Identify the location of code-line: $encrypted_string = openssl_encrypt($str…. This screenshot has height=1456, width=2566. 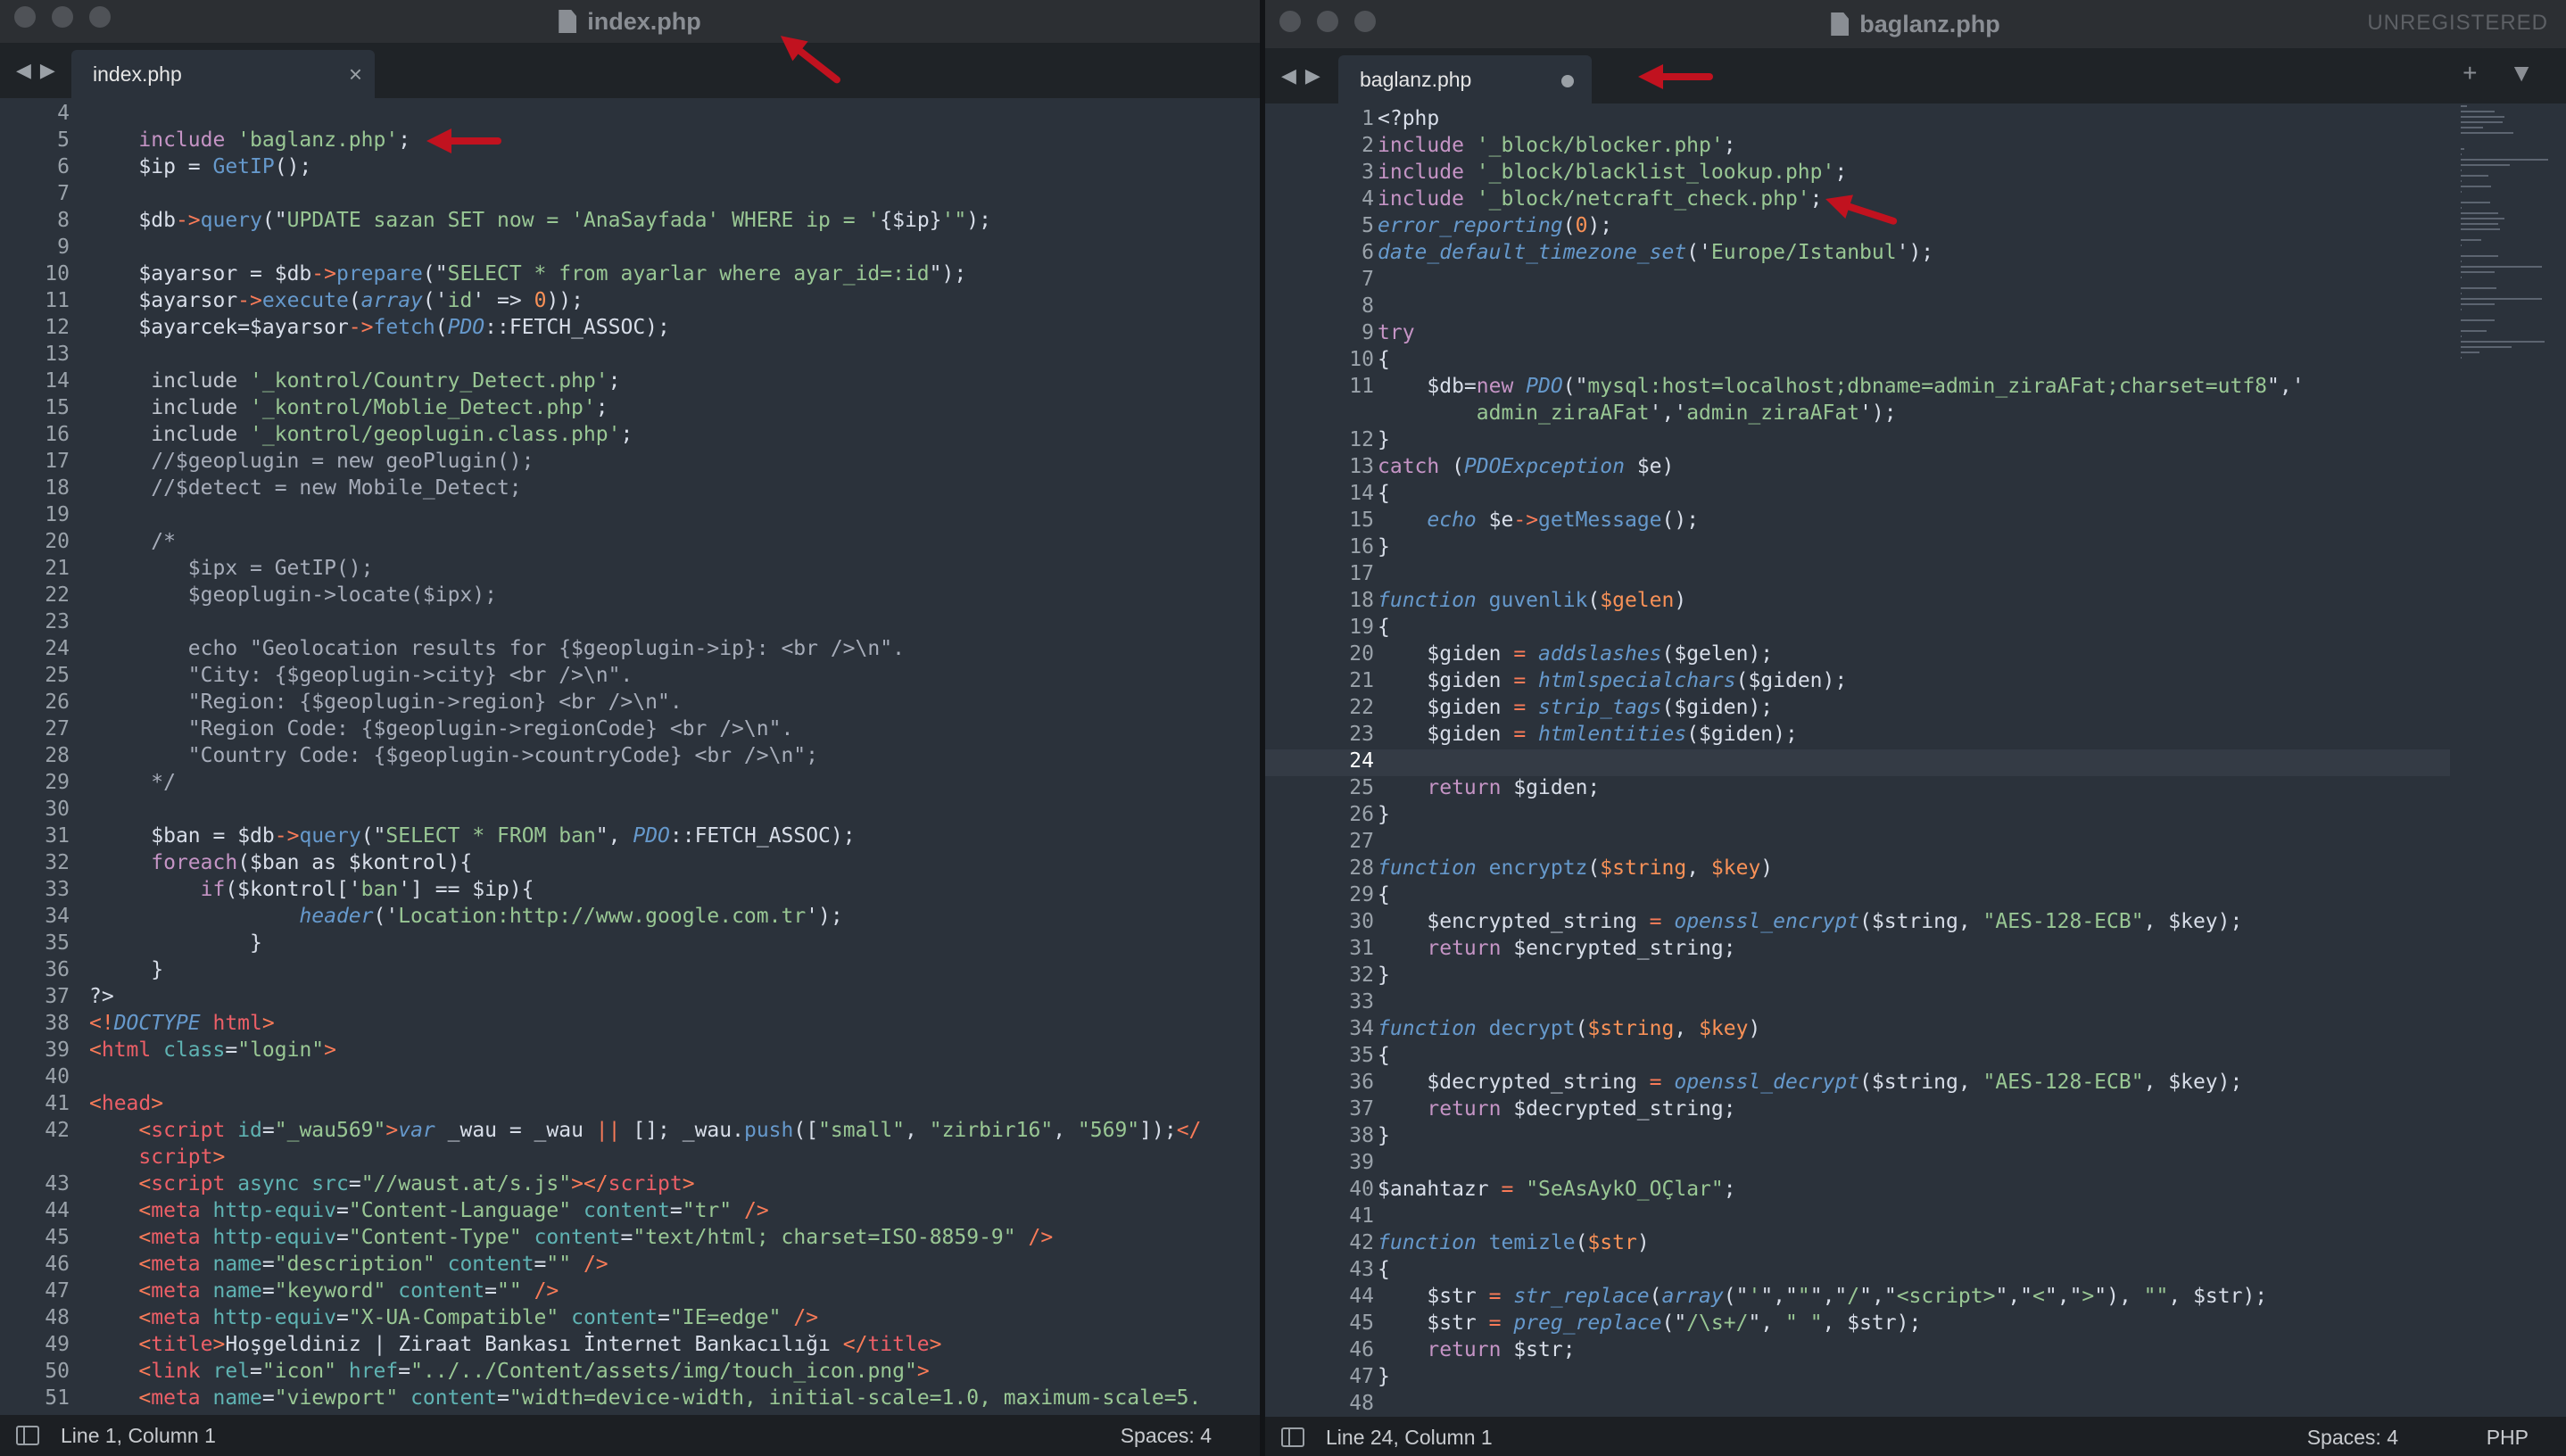
(1810, 922).